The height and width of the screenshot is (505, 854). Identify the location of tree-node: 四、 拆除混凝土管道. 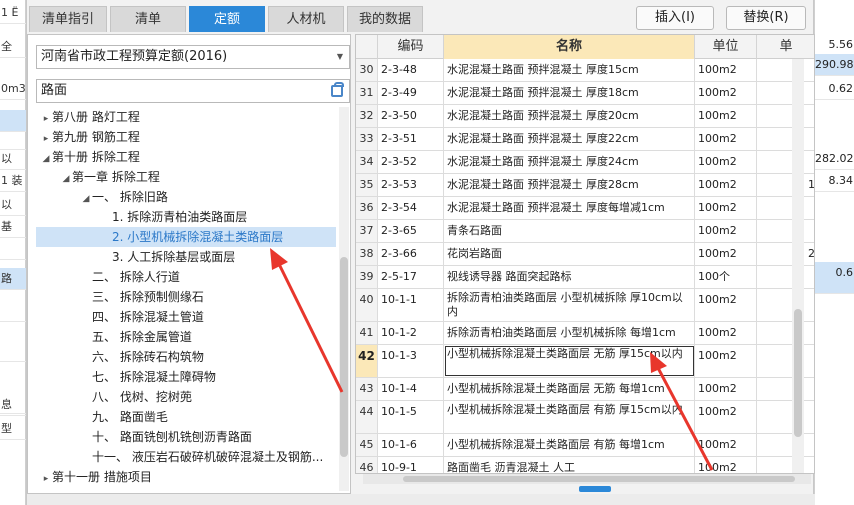
(186, 317).